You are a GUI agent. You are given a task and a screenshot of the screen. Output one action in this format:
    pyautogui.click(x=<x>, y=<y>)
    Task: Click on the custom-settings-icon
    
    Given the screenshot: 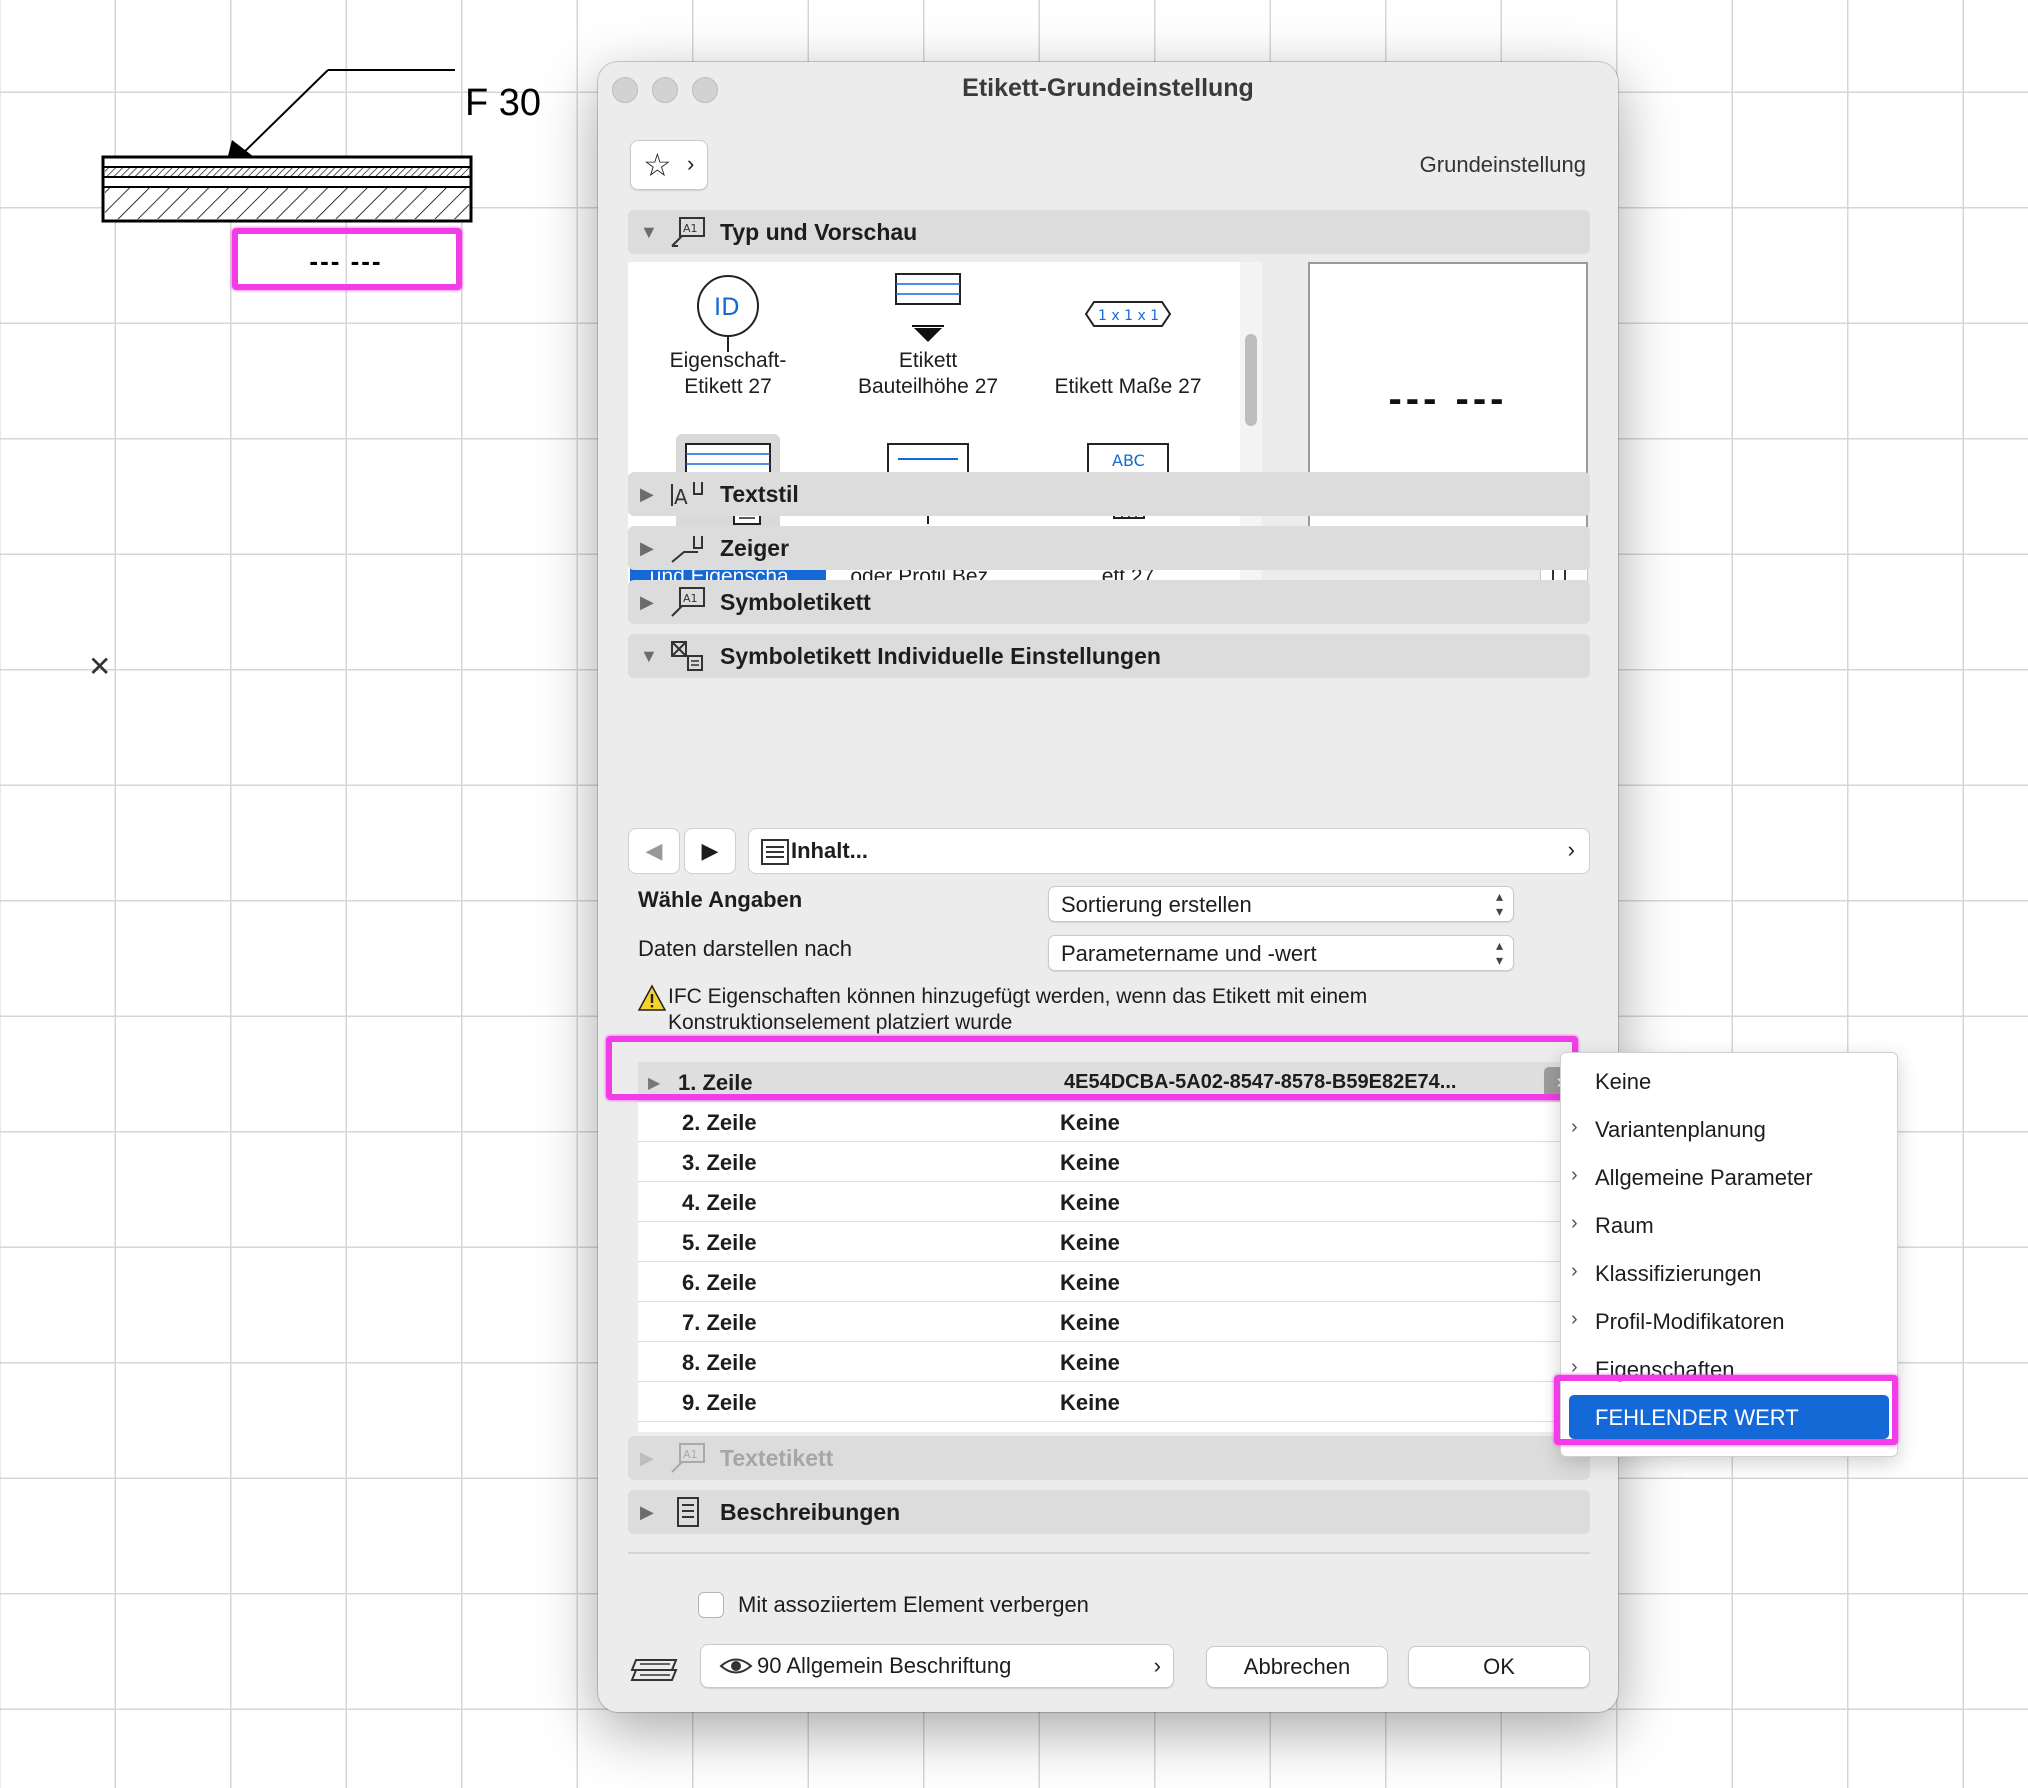 What is the action you would take?
    pyautogui.click(x=687, y=656)
    